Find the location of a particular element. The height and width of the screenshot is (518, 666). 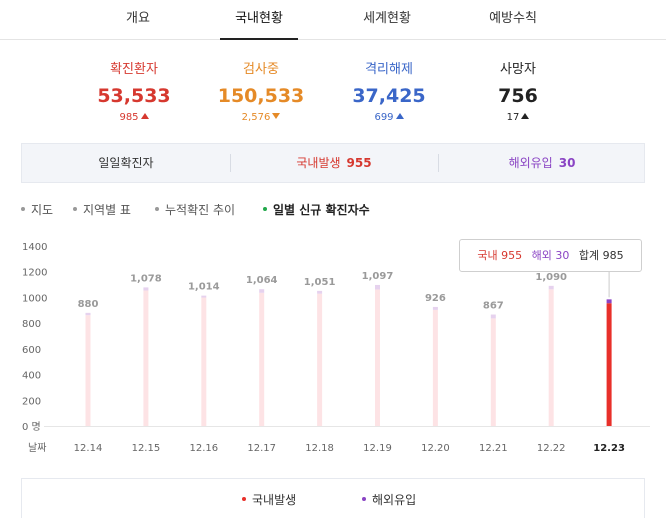

stat-testing: 검사중 150,533 2,576 is located at coordinates (261, 93).